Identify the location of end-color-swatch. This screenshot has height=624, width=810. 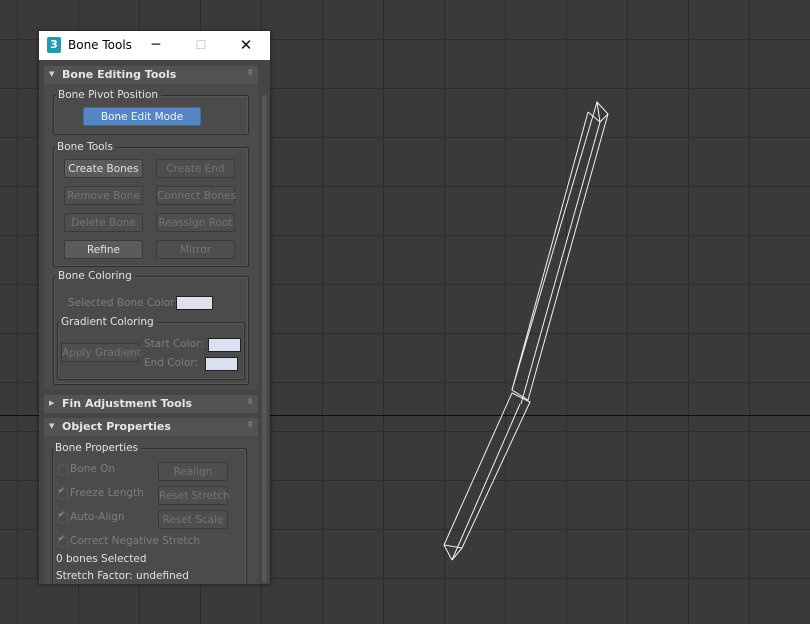
(221, 364).